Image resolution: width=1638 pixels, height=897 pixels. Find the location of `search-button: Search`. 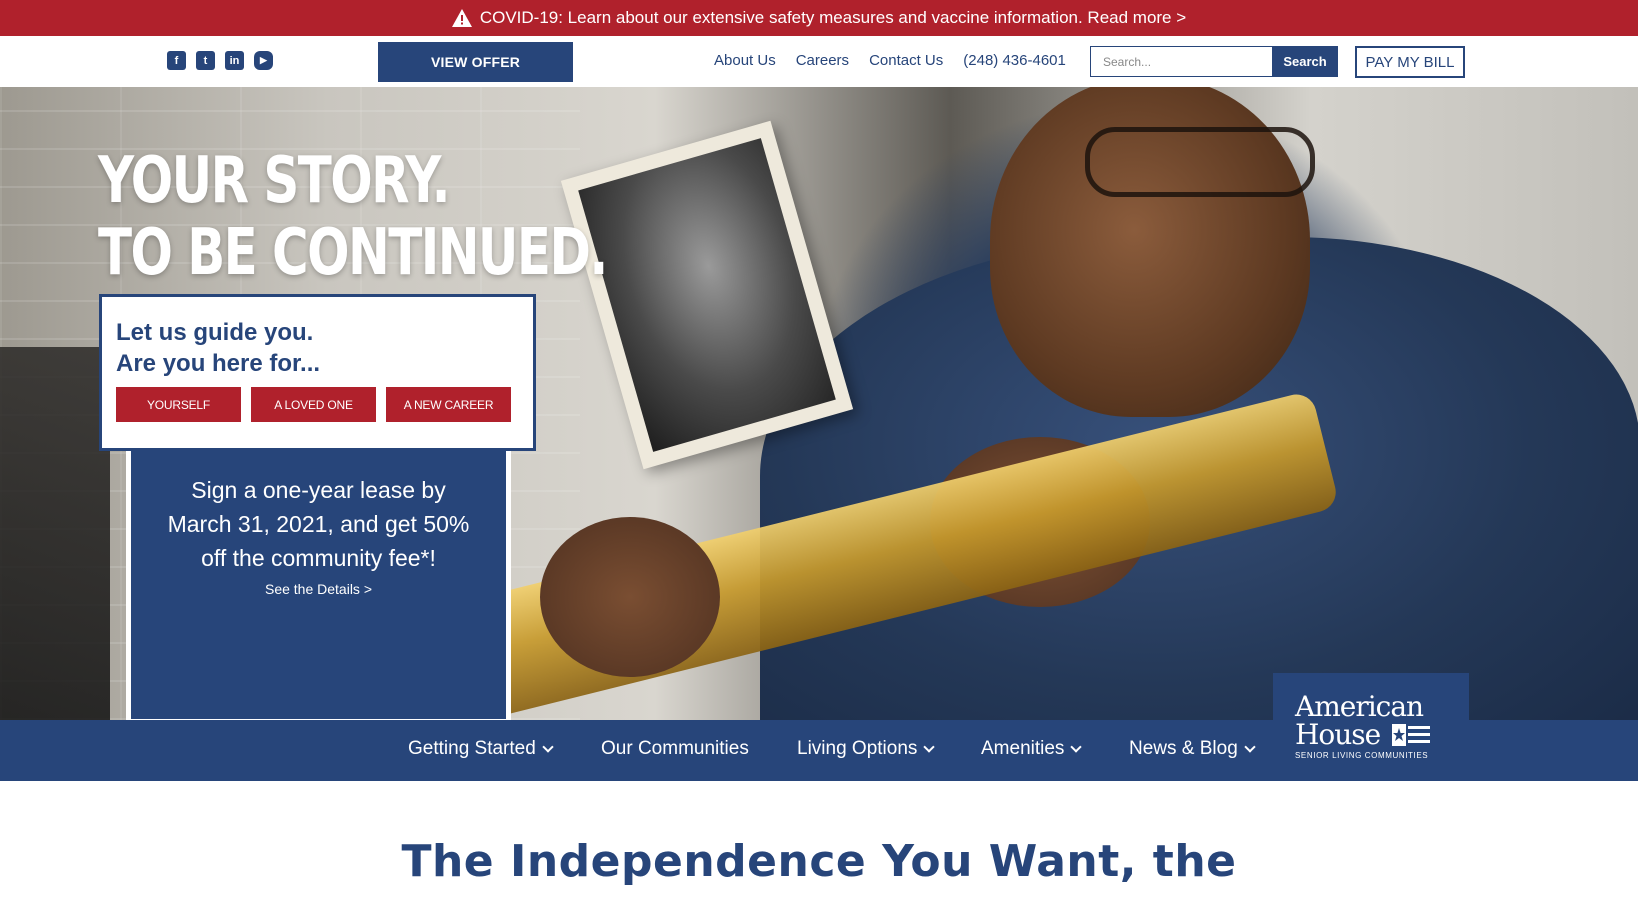

search-button: Search is located at coordinates (1305, 61).